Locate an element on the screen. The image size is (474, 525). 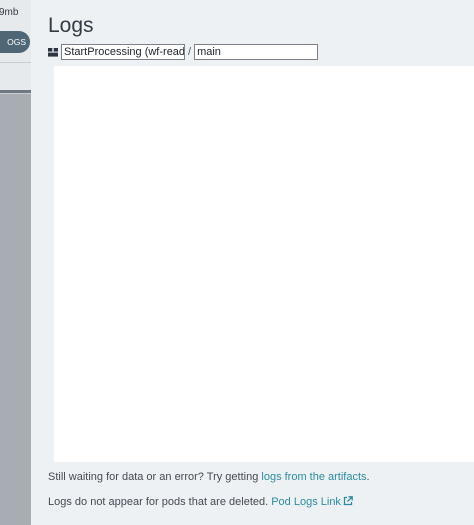
log-source-selectors: StartProcessing (wf-read-vs / main is located at coordinates (183, 52).